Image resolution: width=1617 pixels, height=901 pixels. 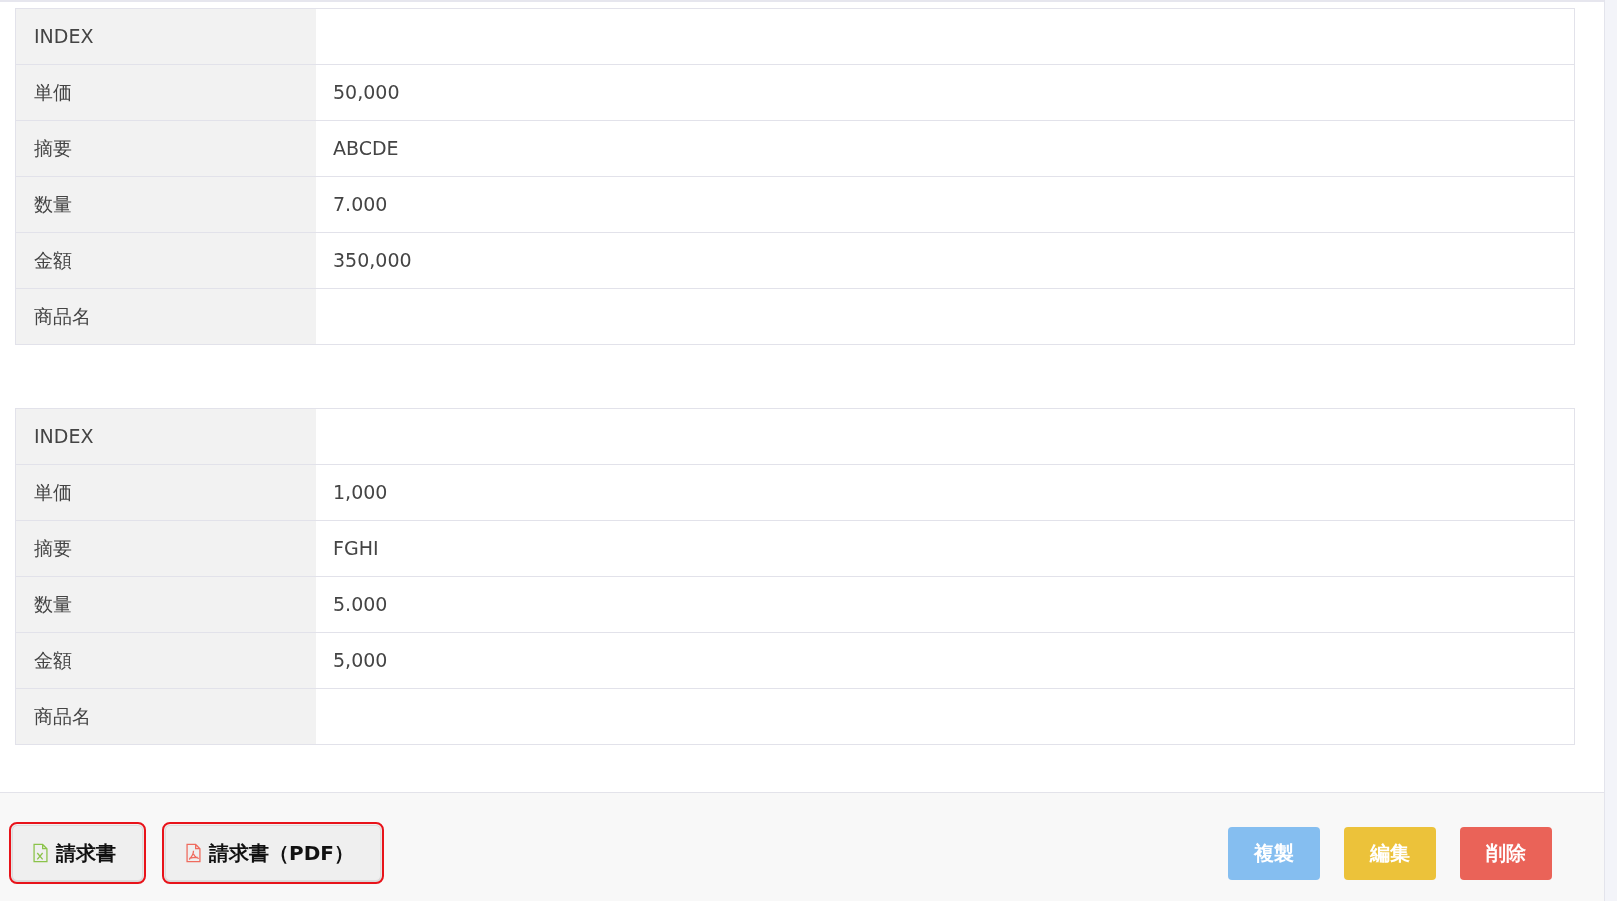 What do you see at coordinates (1274, 853) in the screenshot?
I see `action-button: 複製` at bounding box center [1274, 853].